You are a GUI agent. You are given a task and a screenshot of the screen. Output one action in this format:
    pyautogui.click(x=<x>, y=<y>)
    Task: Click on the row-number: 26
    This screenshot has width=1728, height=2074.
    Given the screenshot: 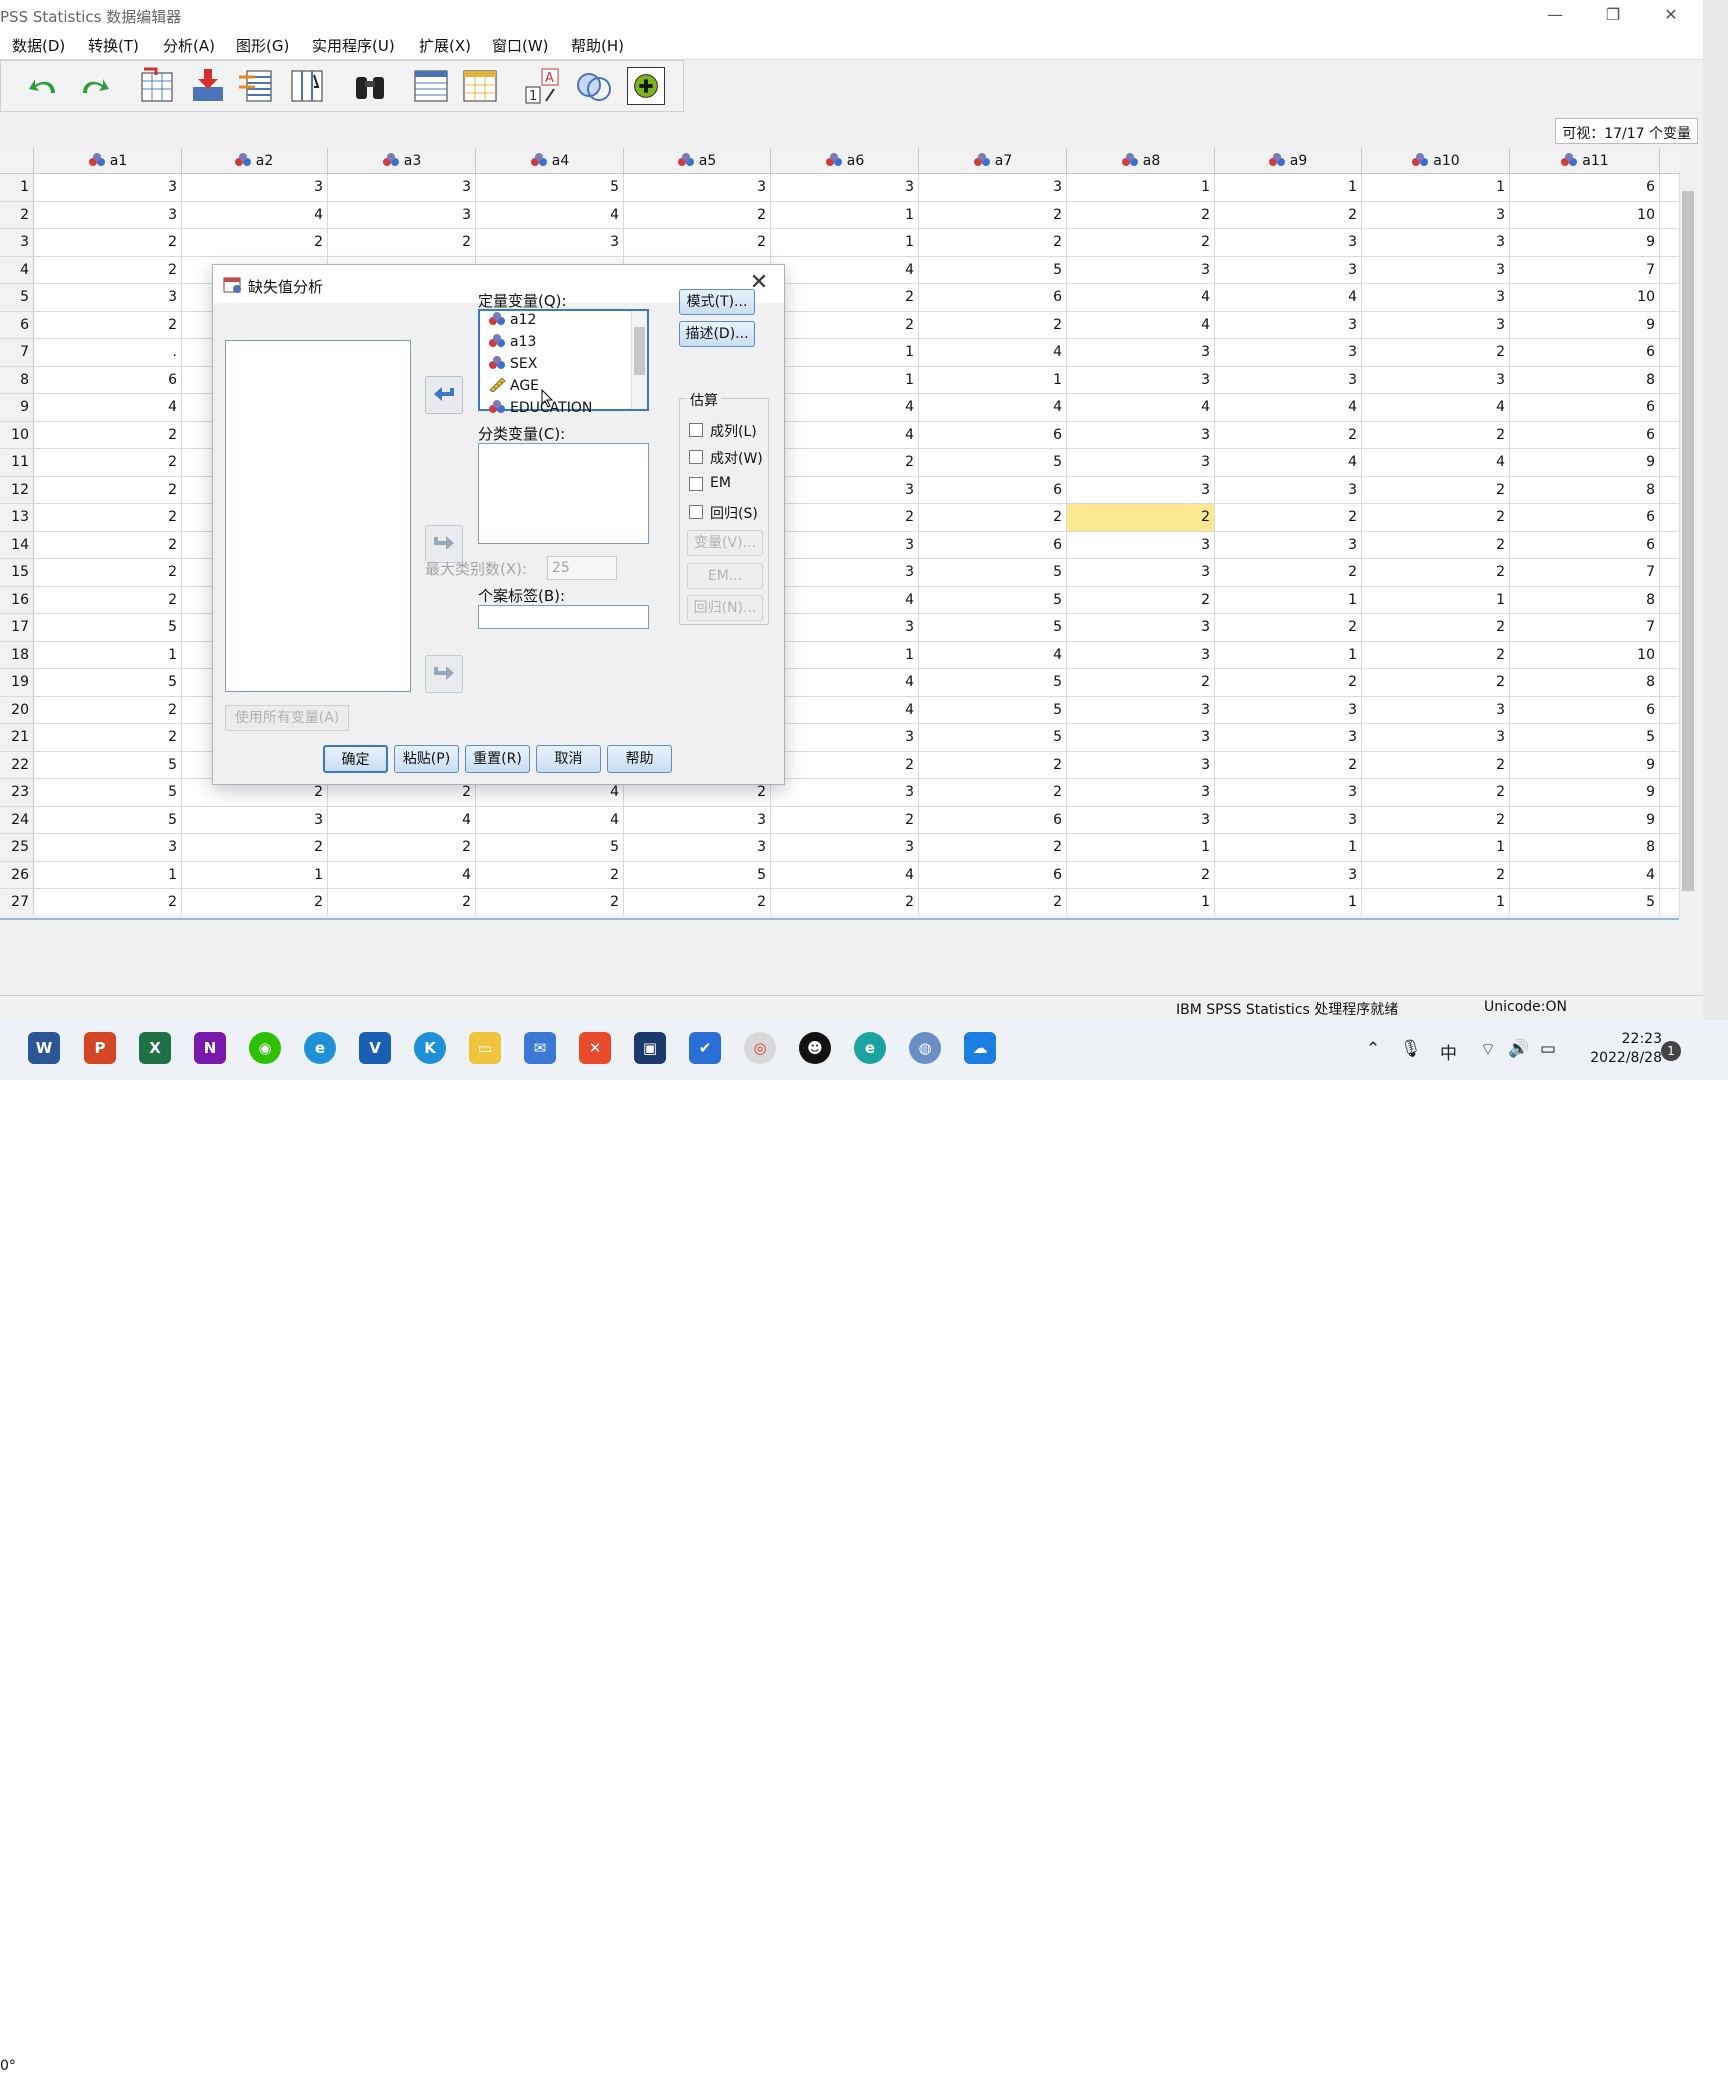 What is the action you would take?
    pyautogui.click(x=17, y=874)
    